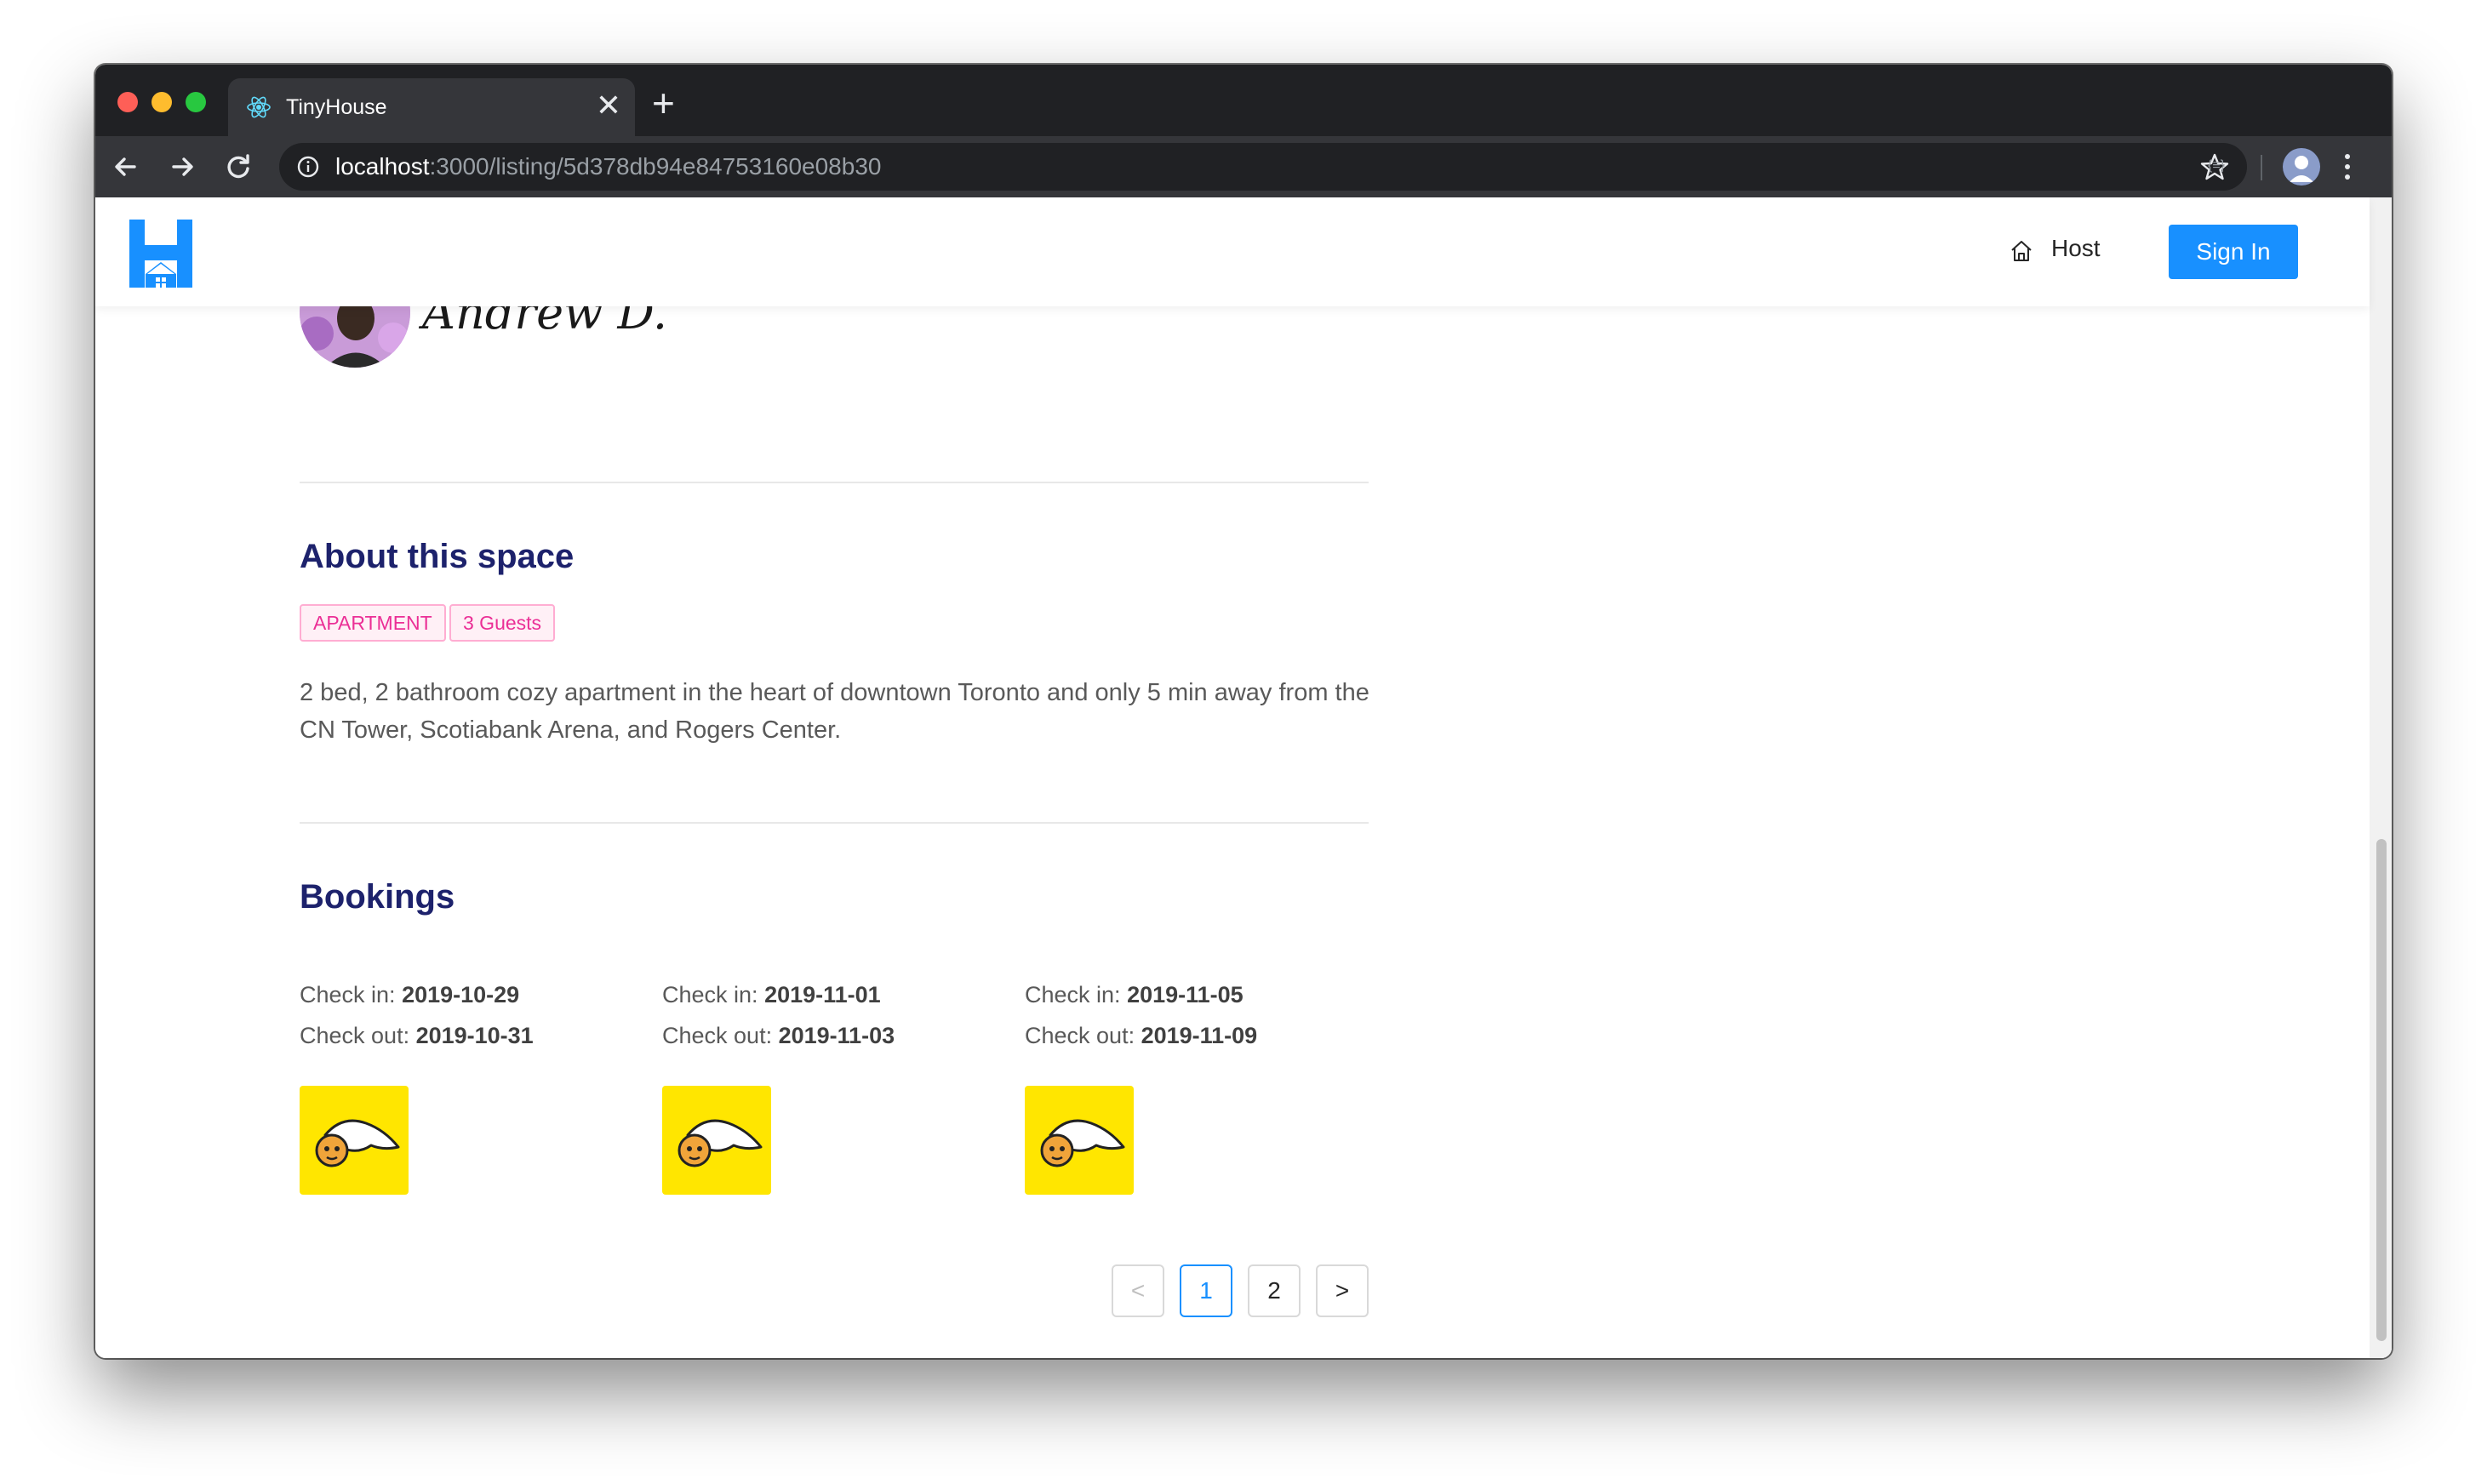 Image resolution: width=2487 pixels, height=1484 pixels. Describe the element at coordinates (474, 1035) in the screenshot. I see `check-out-date: 2019-10-31` at that location.